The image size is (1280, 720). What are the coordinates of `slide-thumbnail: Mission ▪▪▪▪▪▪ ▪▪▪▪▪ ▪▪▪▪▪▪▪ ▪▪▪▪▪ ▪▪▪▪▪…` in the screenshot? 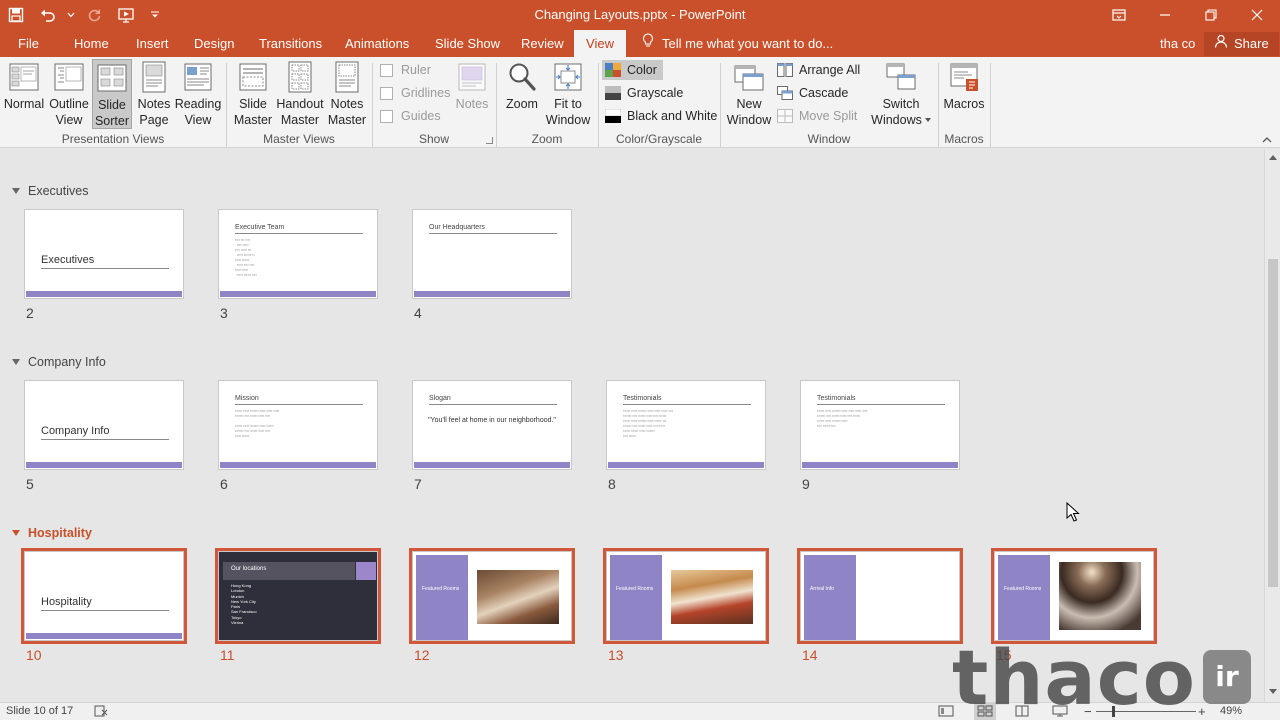 It's located at (298, 425).